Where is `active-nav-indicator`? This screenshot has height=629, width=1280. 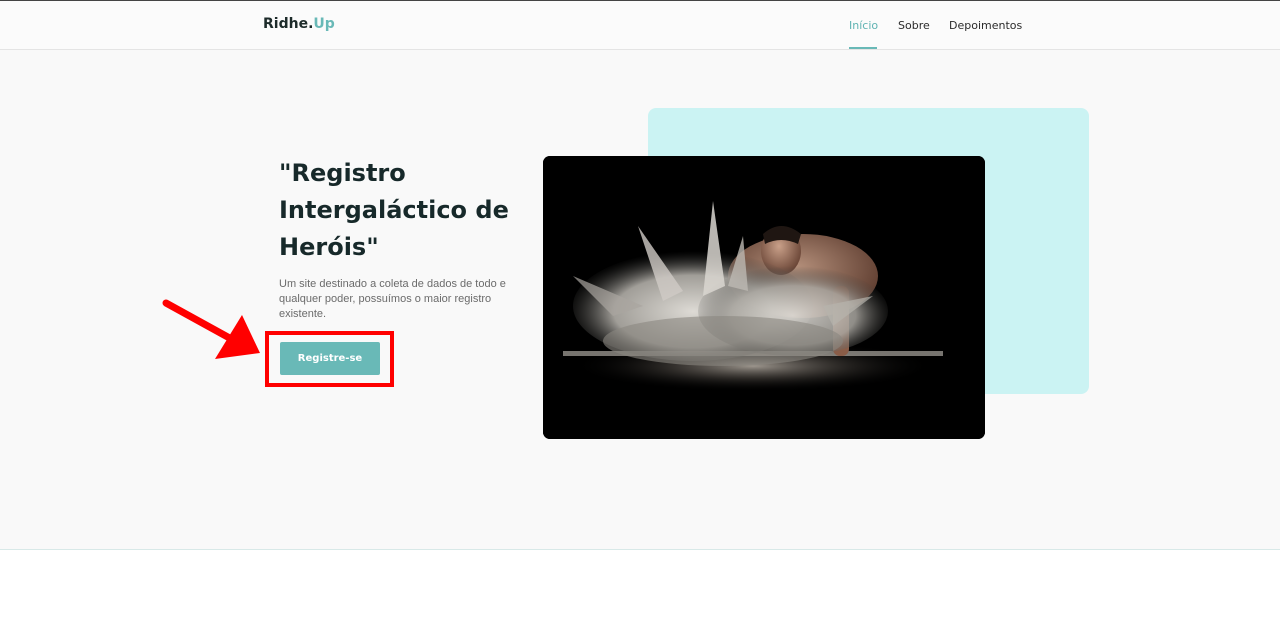 active-nav-indicator is located at coordinates (863, 48).